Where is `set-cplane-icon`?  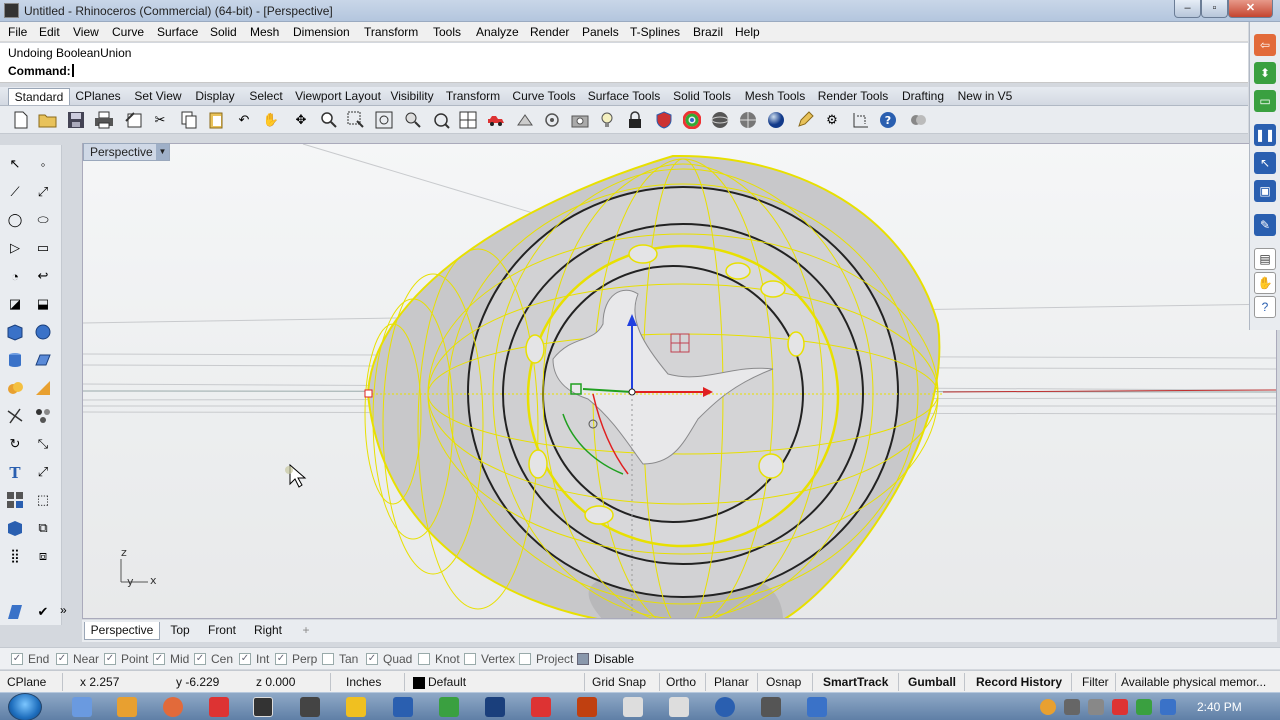 set-cplane-icon is located at coordinates (552, 120).